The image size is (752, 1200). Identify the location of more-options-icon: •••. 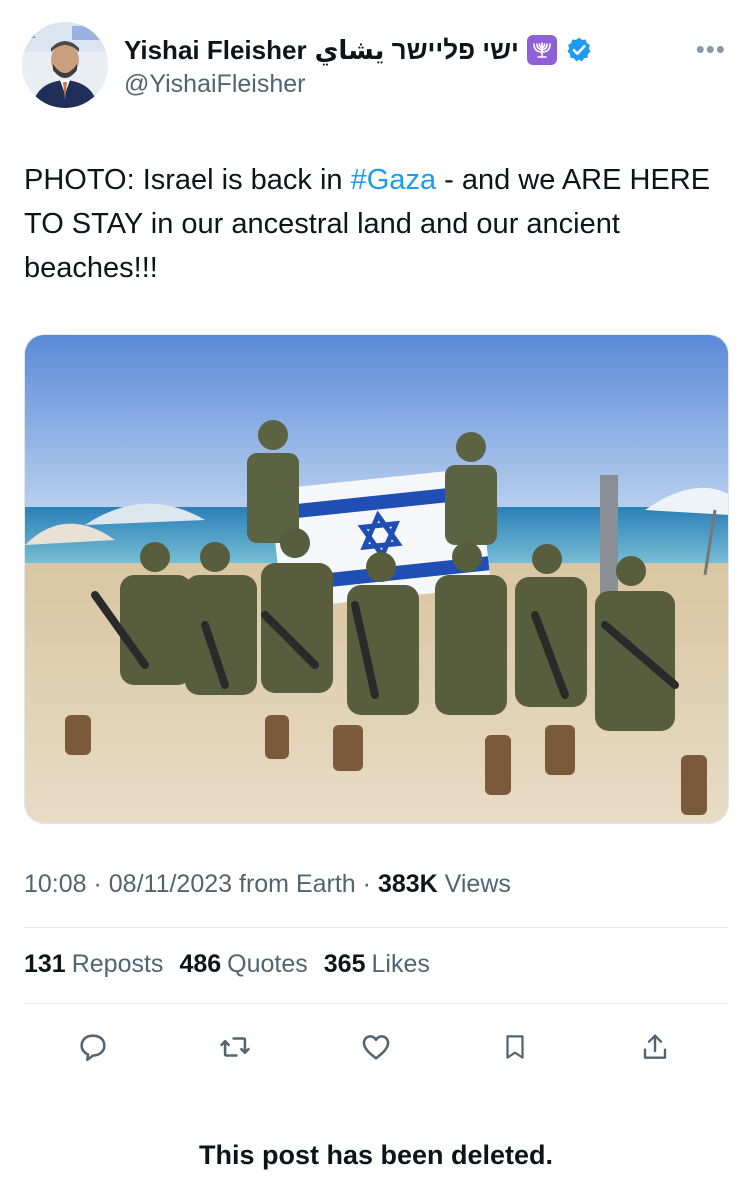
(711, 49).